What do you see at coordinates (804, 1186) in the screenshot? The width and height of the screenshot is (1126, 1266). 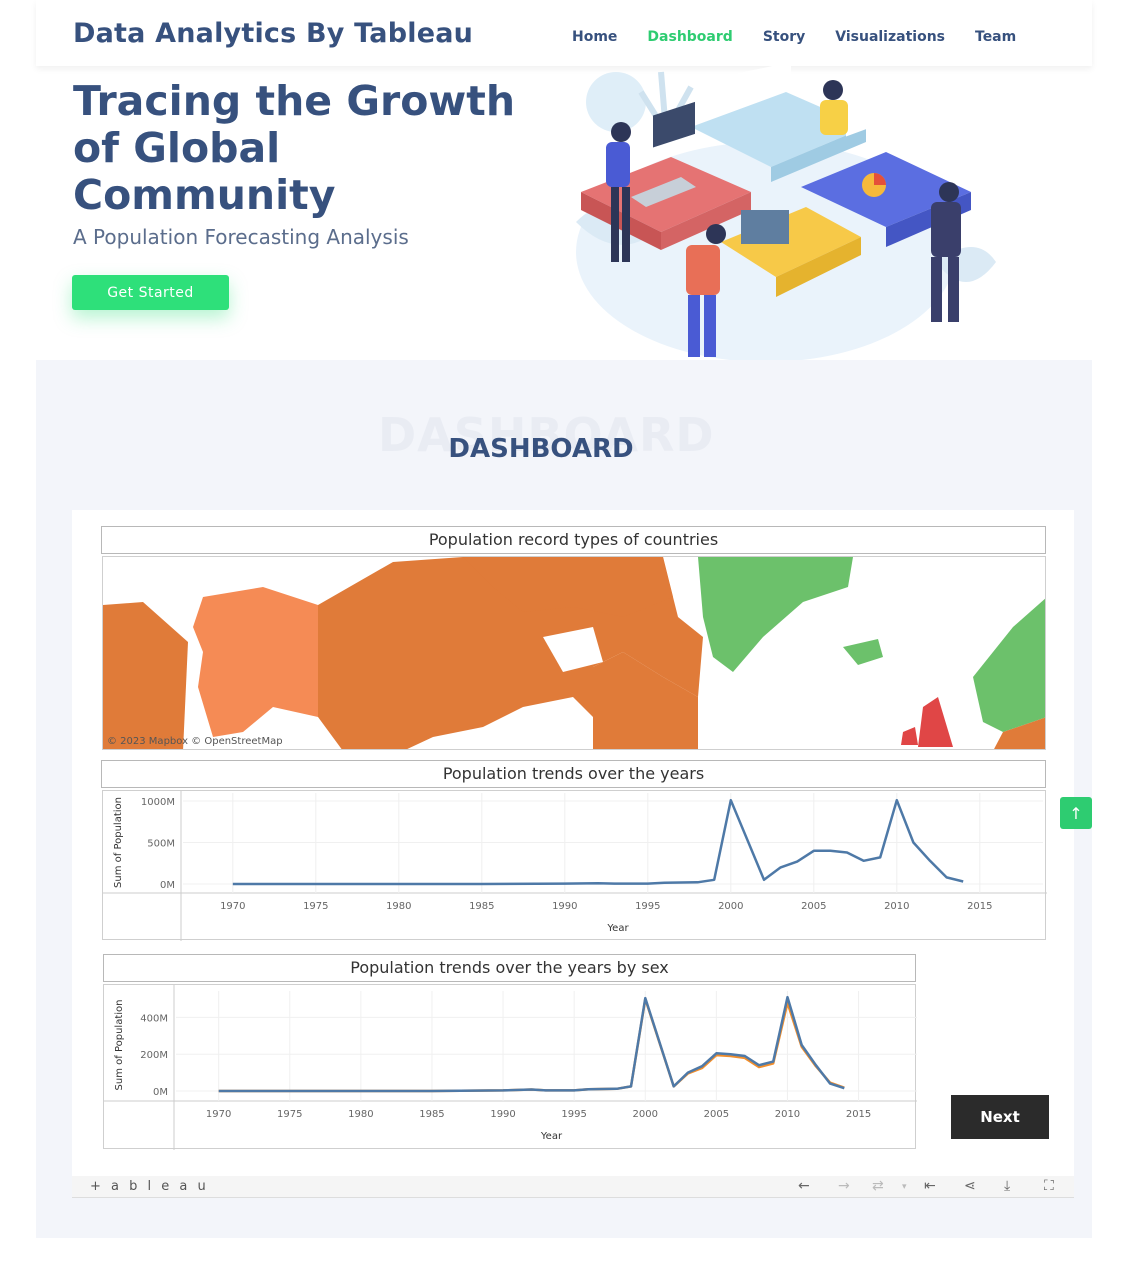 I see `undo-icon: ←` at bounding box center [804, 1186].